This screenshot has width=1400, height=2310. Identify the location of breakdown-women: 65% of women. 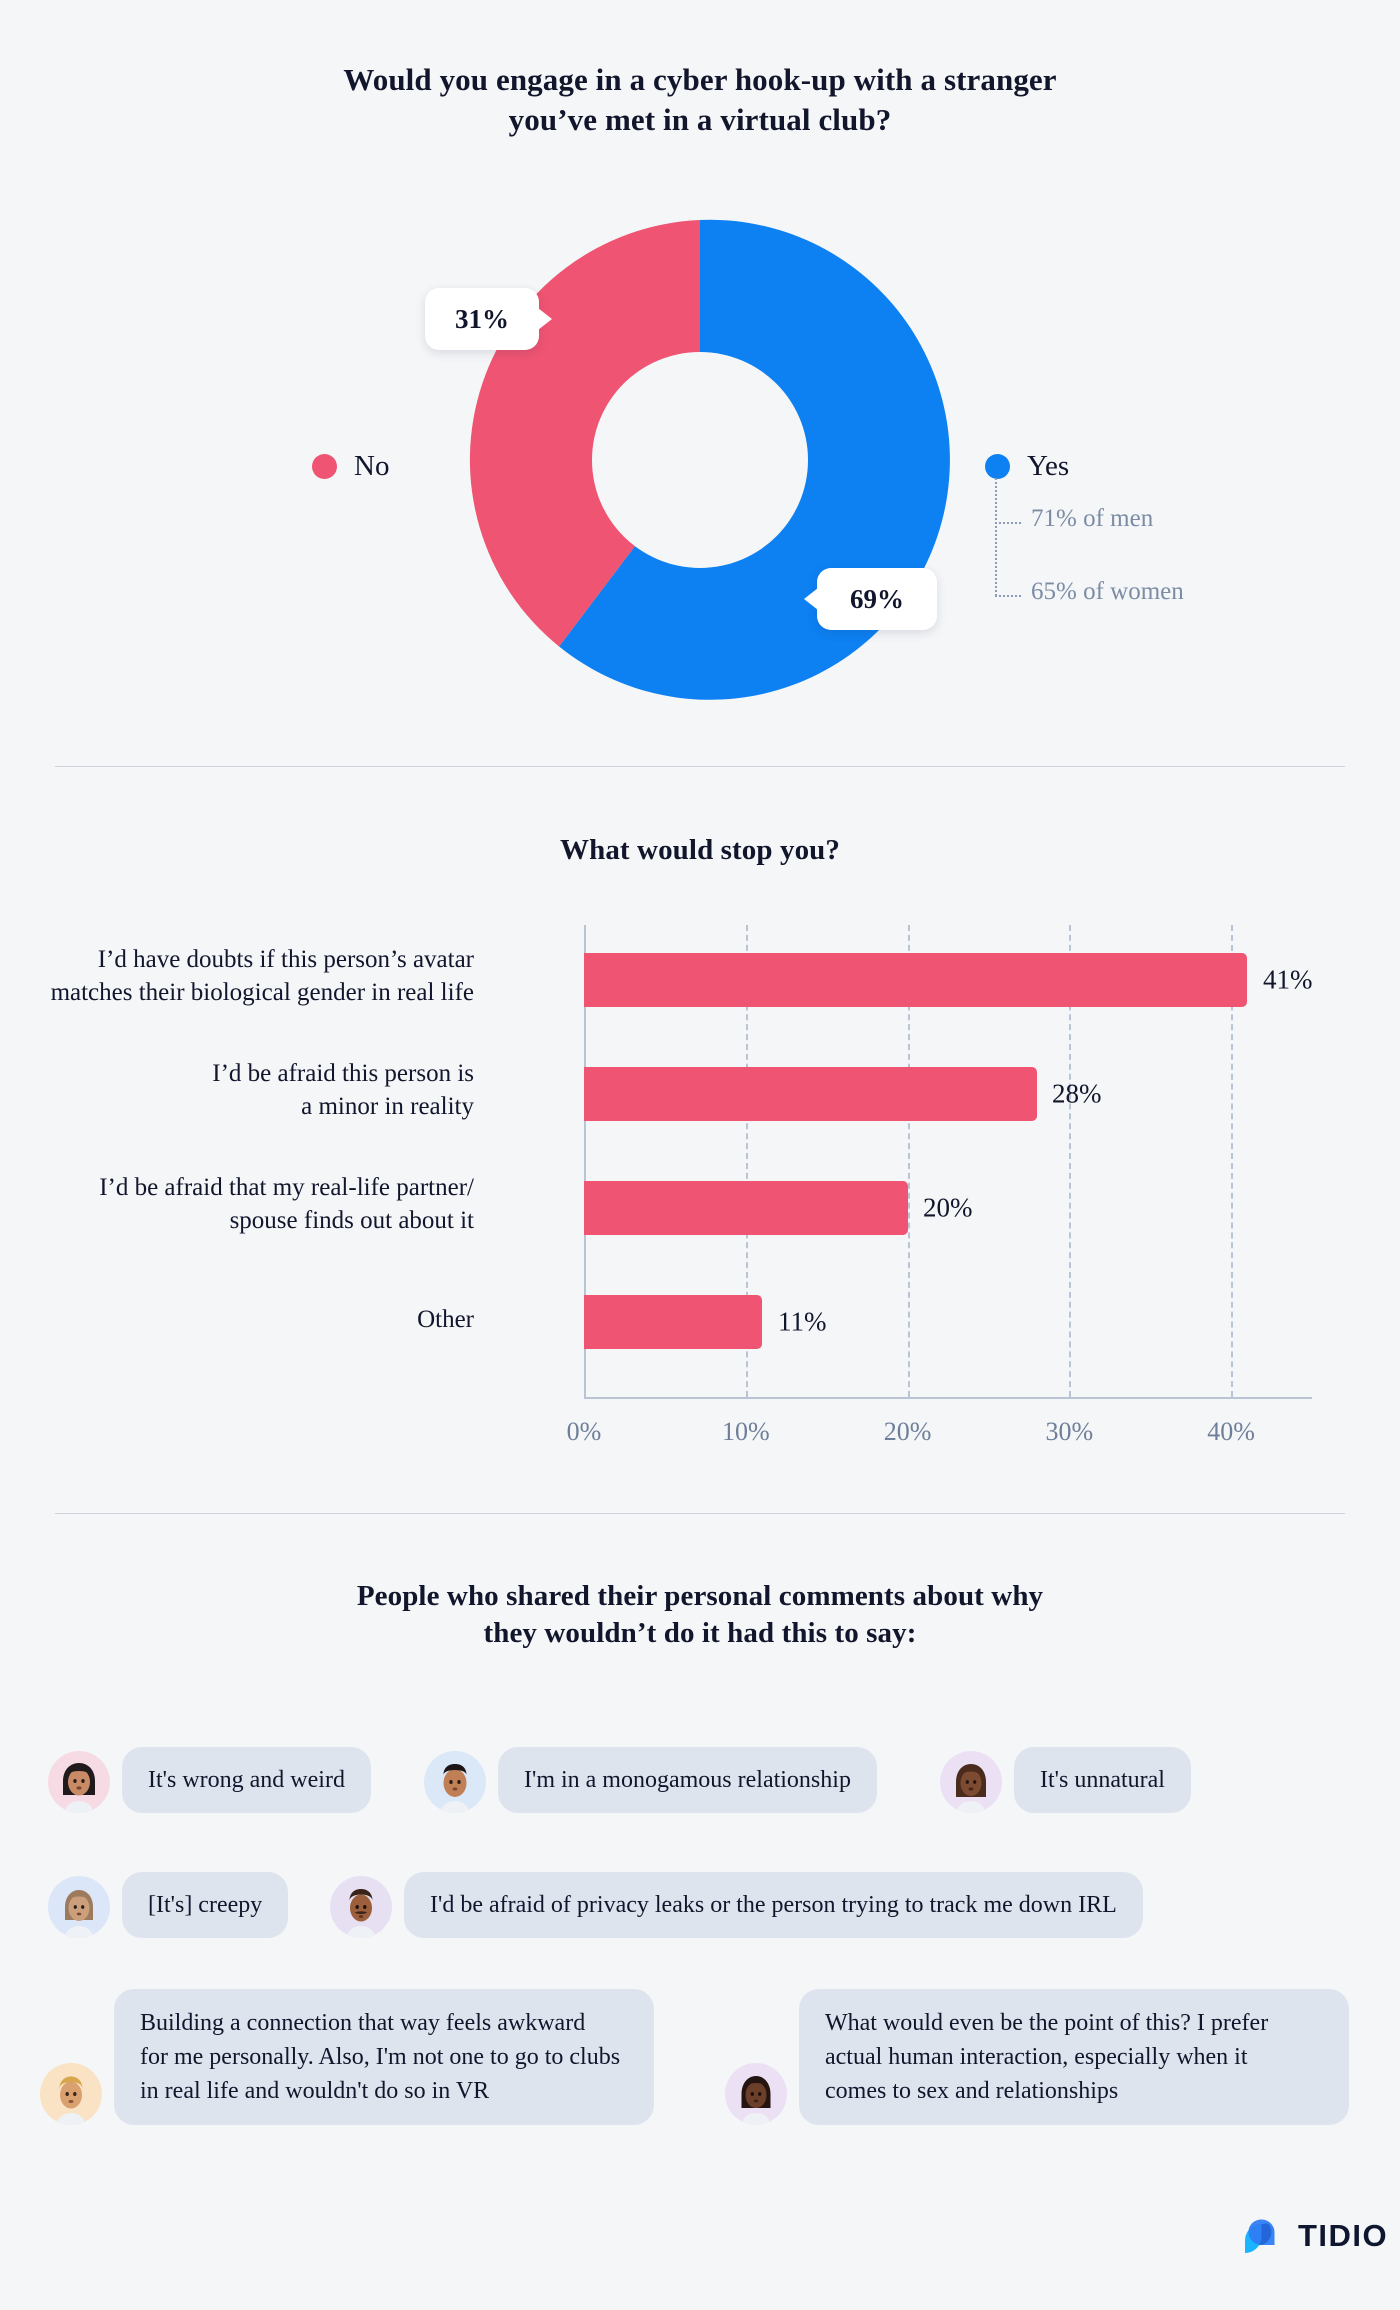
(1107, 591).